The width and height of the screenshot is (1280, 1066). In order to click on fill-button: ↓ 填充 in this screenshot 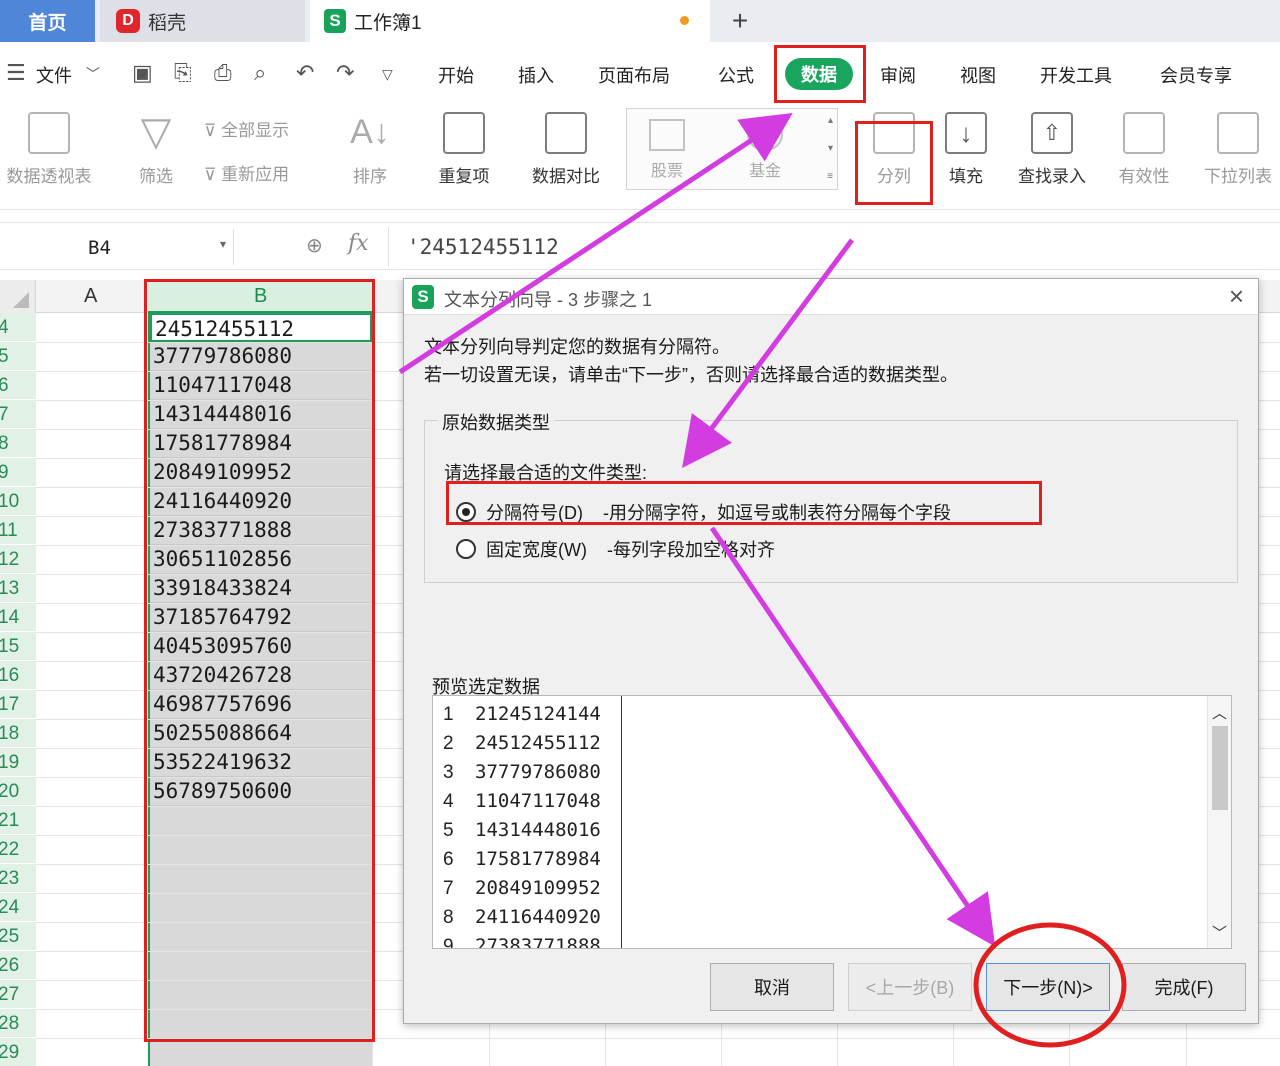, I will do `click(966, 149)`.